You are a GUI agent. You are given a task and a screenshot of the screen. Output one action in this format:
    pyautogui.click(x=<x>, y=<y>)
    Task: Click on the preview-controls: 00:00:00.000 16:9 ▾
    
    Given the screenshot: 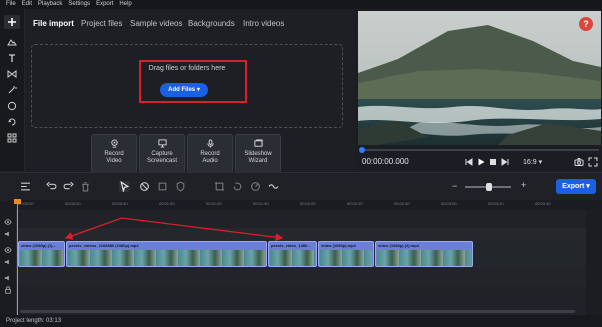 What is the action you would take?
    pyautogui.click(x=480, y=158)
    